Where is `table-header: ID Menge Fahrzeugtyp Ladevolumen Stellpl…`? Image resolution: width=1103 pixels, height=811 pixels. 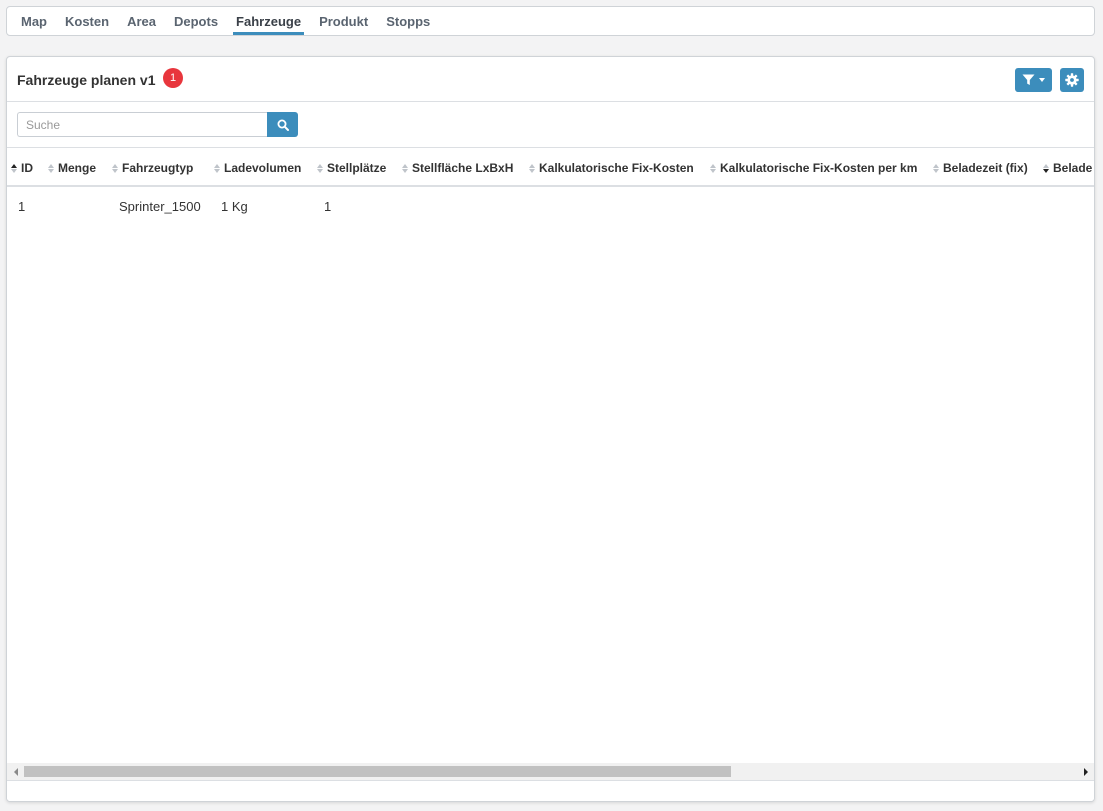 table-header: ID Menge Fahrzeugtyp Ladevolumen Stellpl… is located at coordinates (550, 168).